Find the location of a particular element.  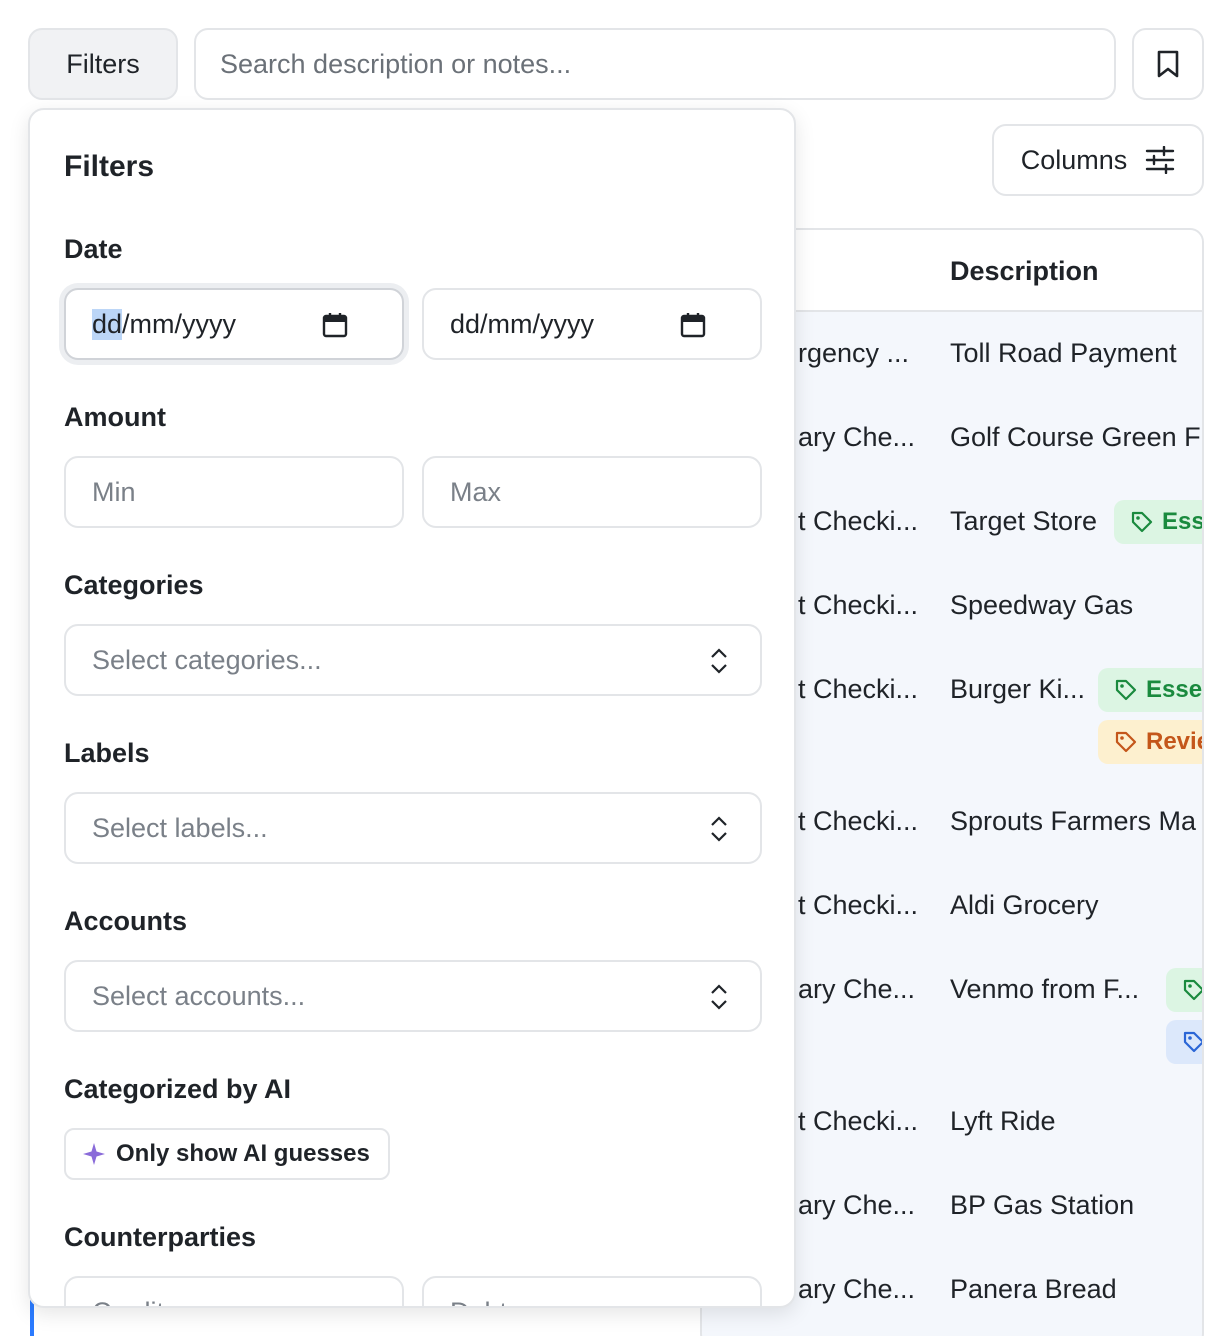

date-from-day-segment: dd is located at coordinates (107, 324).